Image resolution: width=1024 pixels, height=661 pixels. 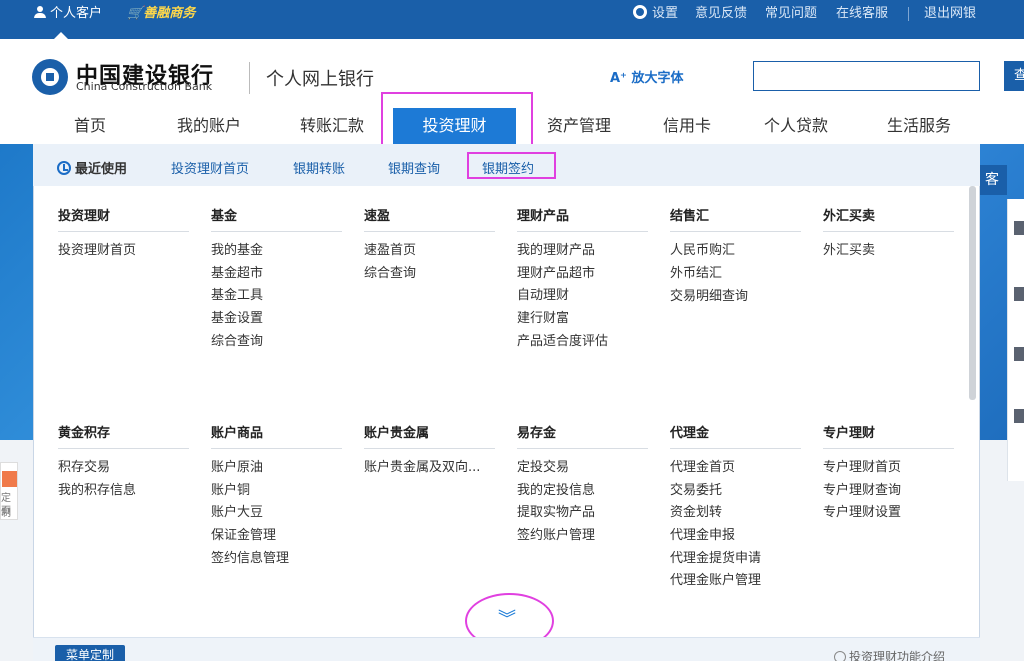 What do you see at coordinates (512, 19) in the screenshot?
I see `top-bar: 个人客户 🛒善融商务 设置 意见反馈 常见问题 在线客服 退出网银` at bounding box center [512, 19].